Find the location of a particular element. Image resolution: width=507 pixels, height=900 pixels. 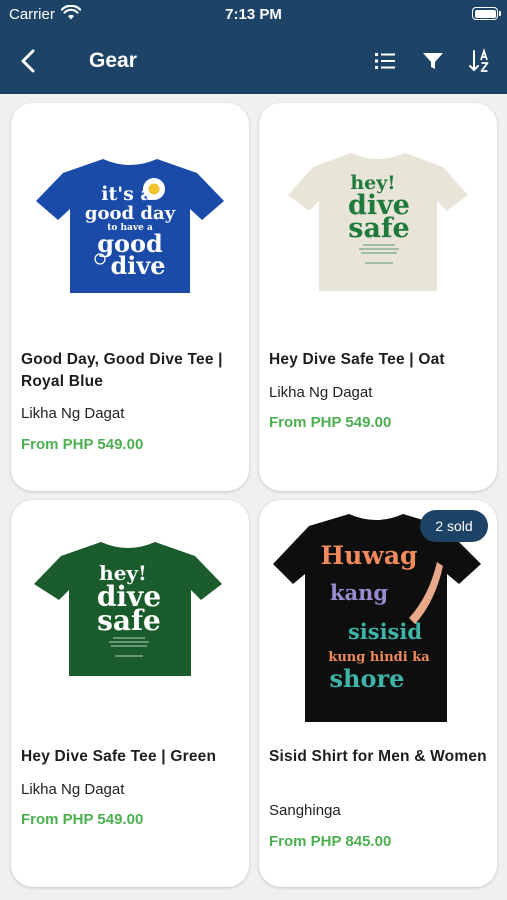

product-price: From PHP 845.00 is located at coordinates (330, 841).